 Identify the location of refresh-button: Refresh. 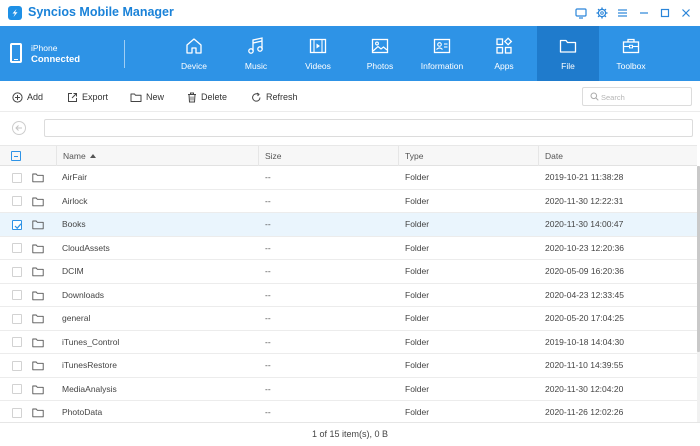
(274, 97).